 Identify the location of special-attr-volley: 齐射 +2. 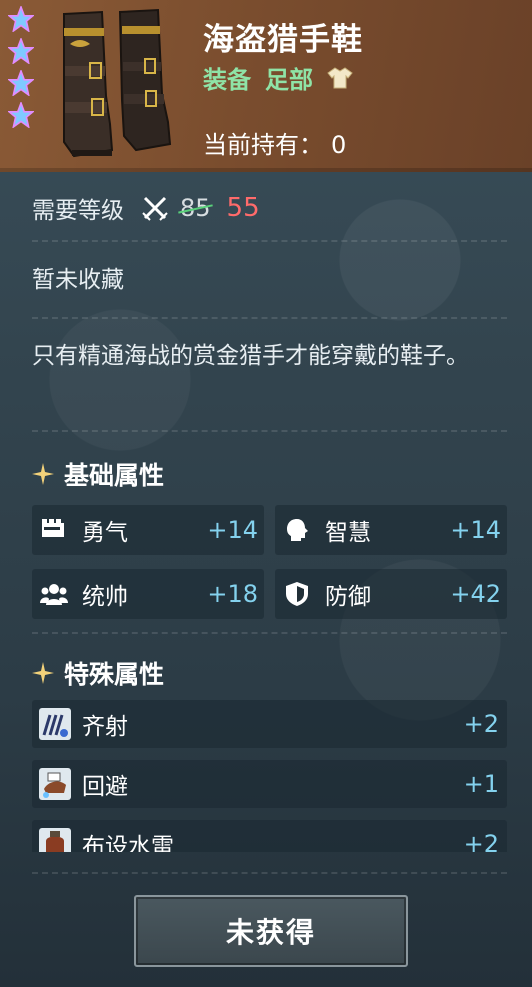
(269, 724).